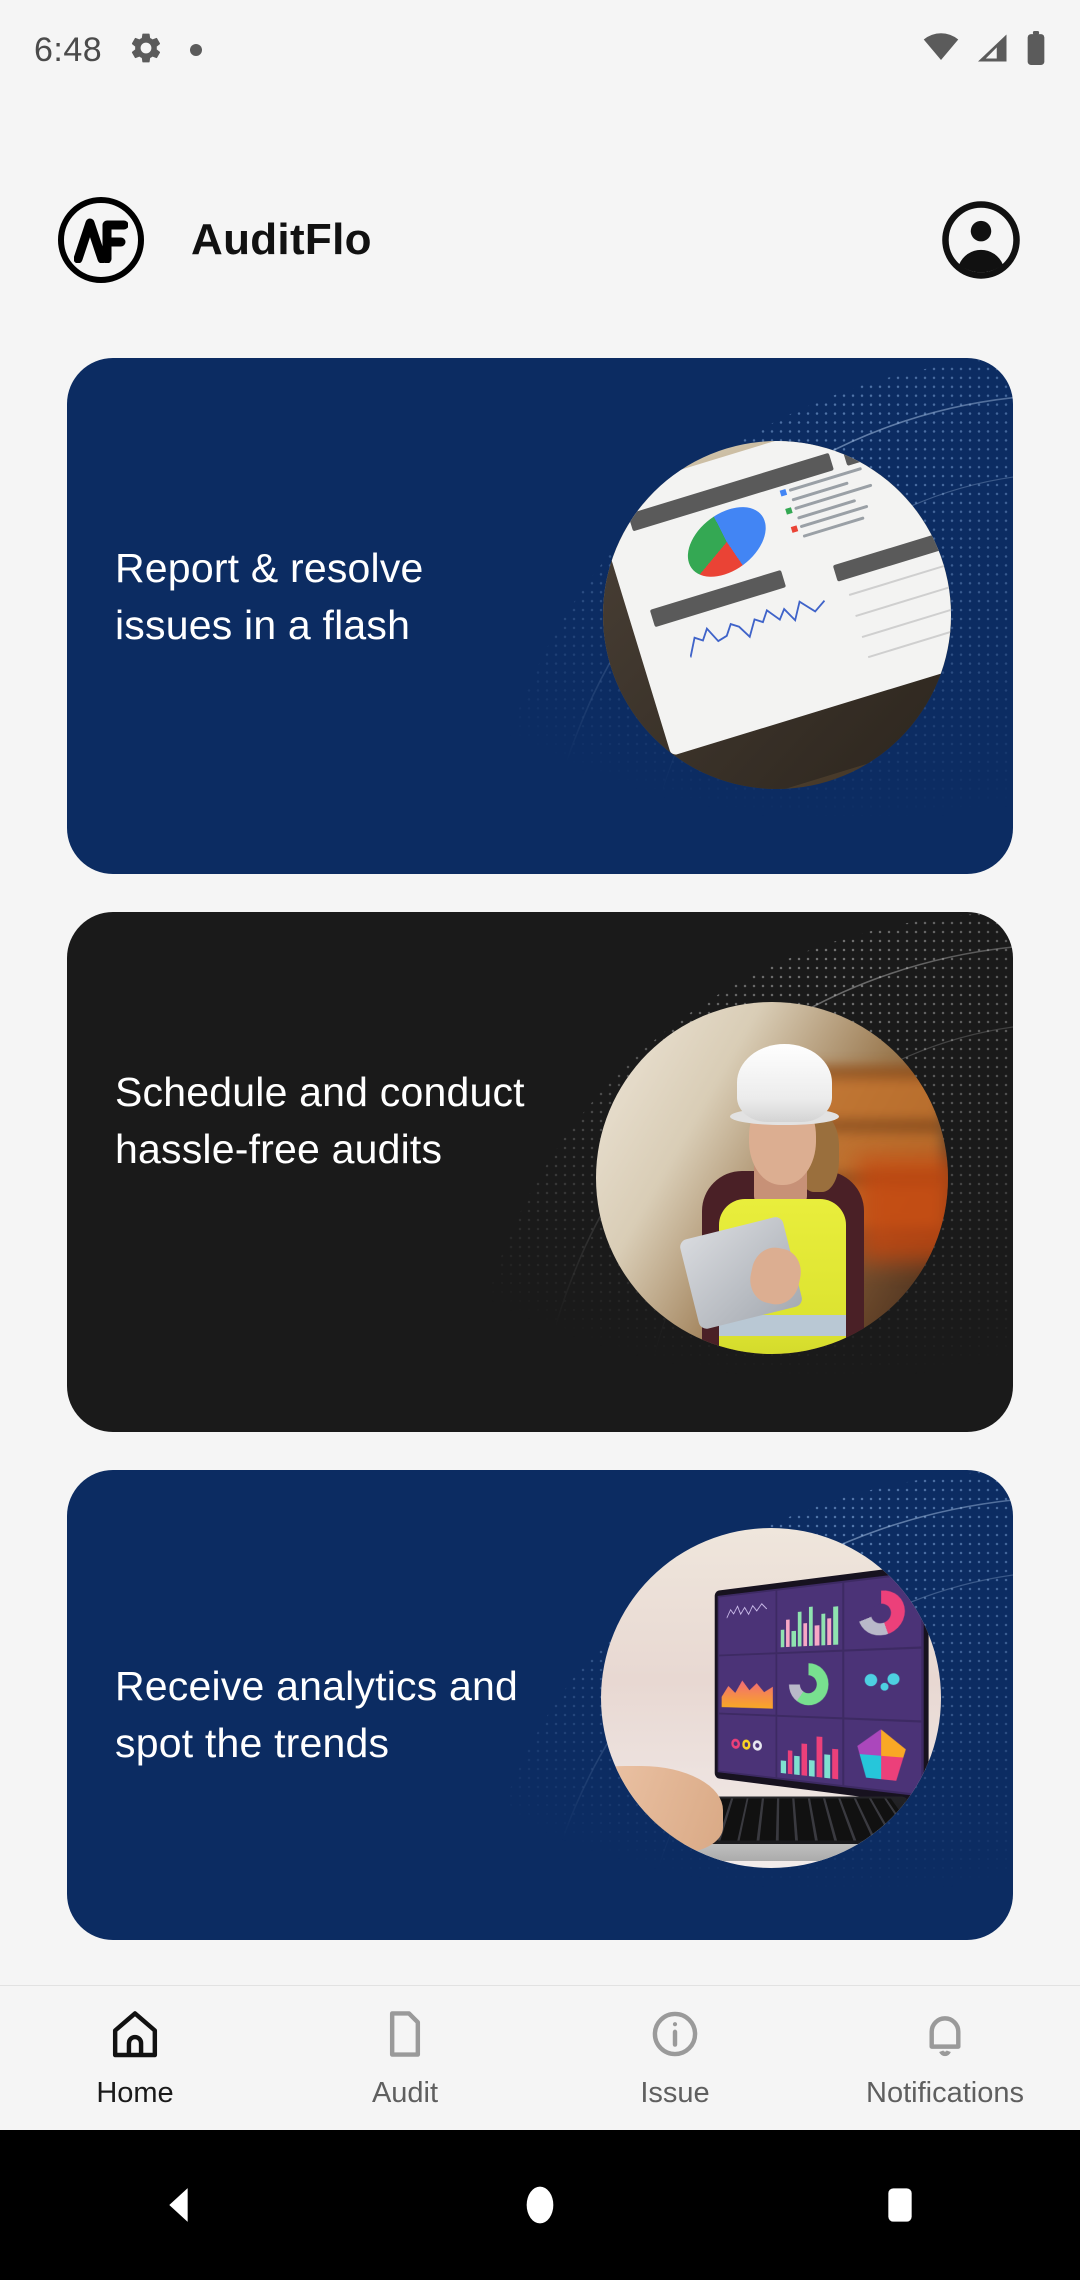 This screenshot has width=1080, height=2280. What do you see at coordinates (135, 2093) in the screenshot?
I see `nav-label-home: Home` at bounding box center [135, 2093].